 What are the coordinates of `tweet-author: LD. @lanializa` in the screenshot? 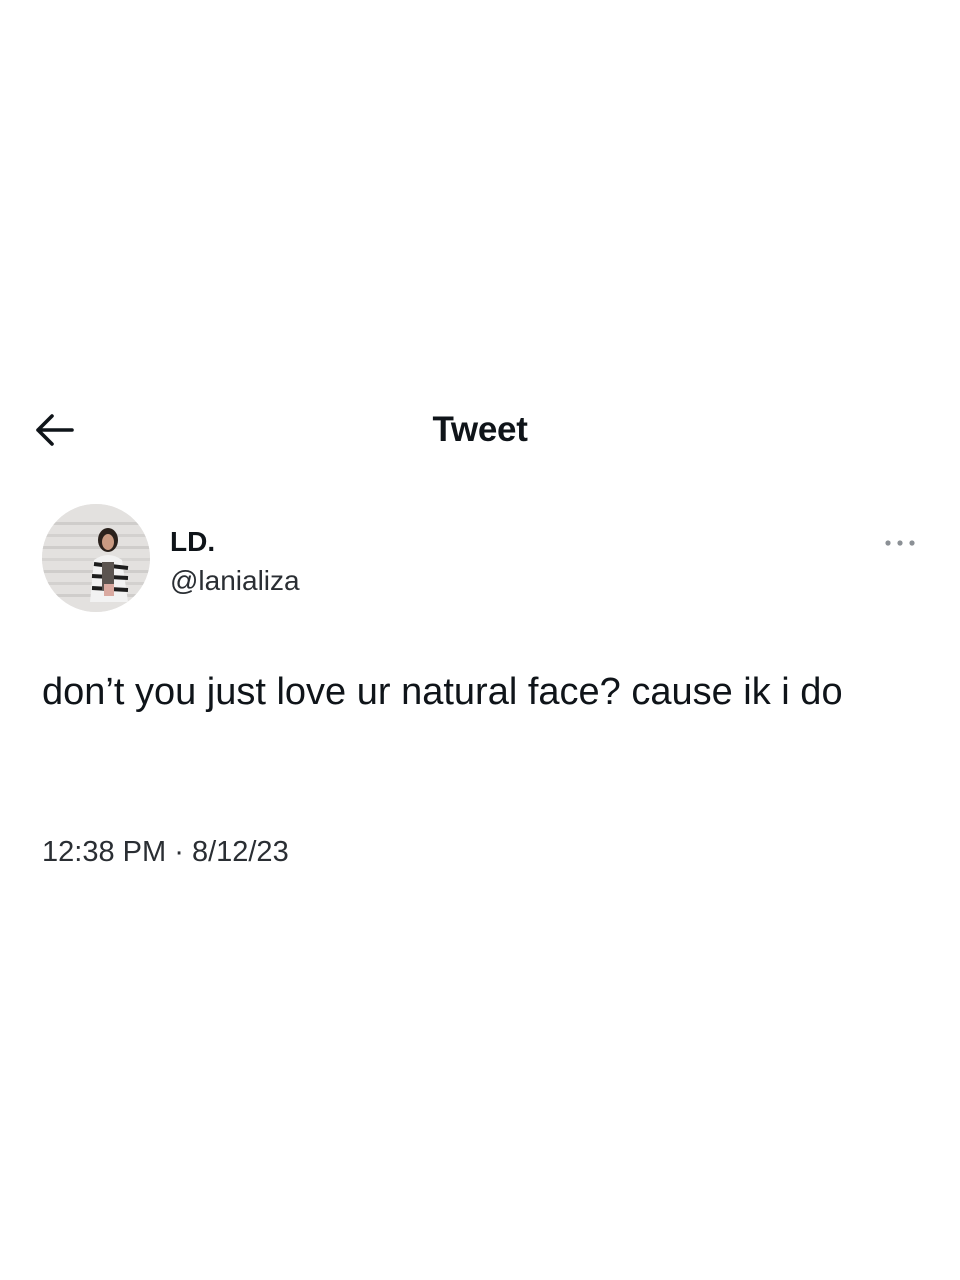 It's located at (482, 560).